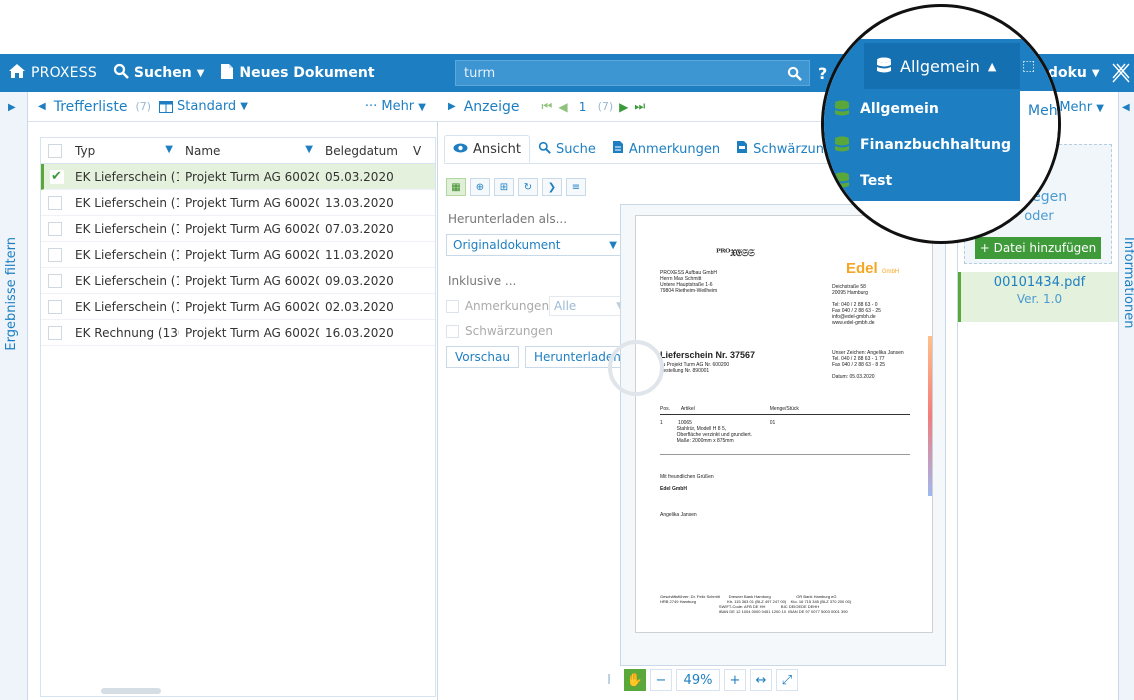 The width and height of the screenshot is (1134, 700). I want to click on last-document-icon: ⏭, so click(639, 106).